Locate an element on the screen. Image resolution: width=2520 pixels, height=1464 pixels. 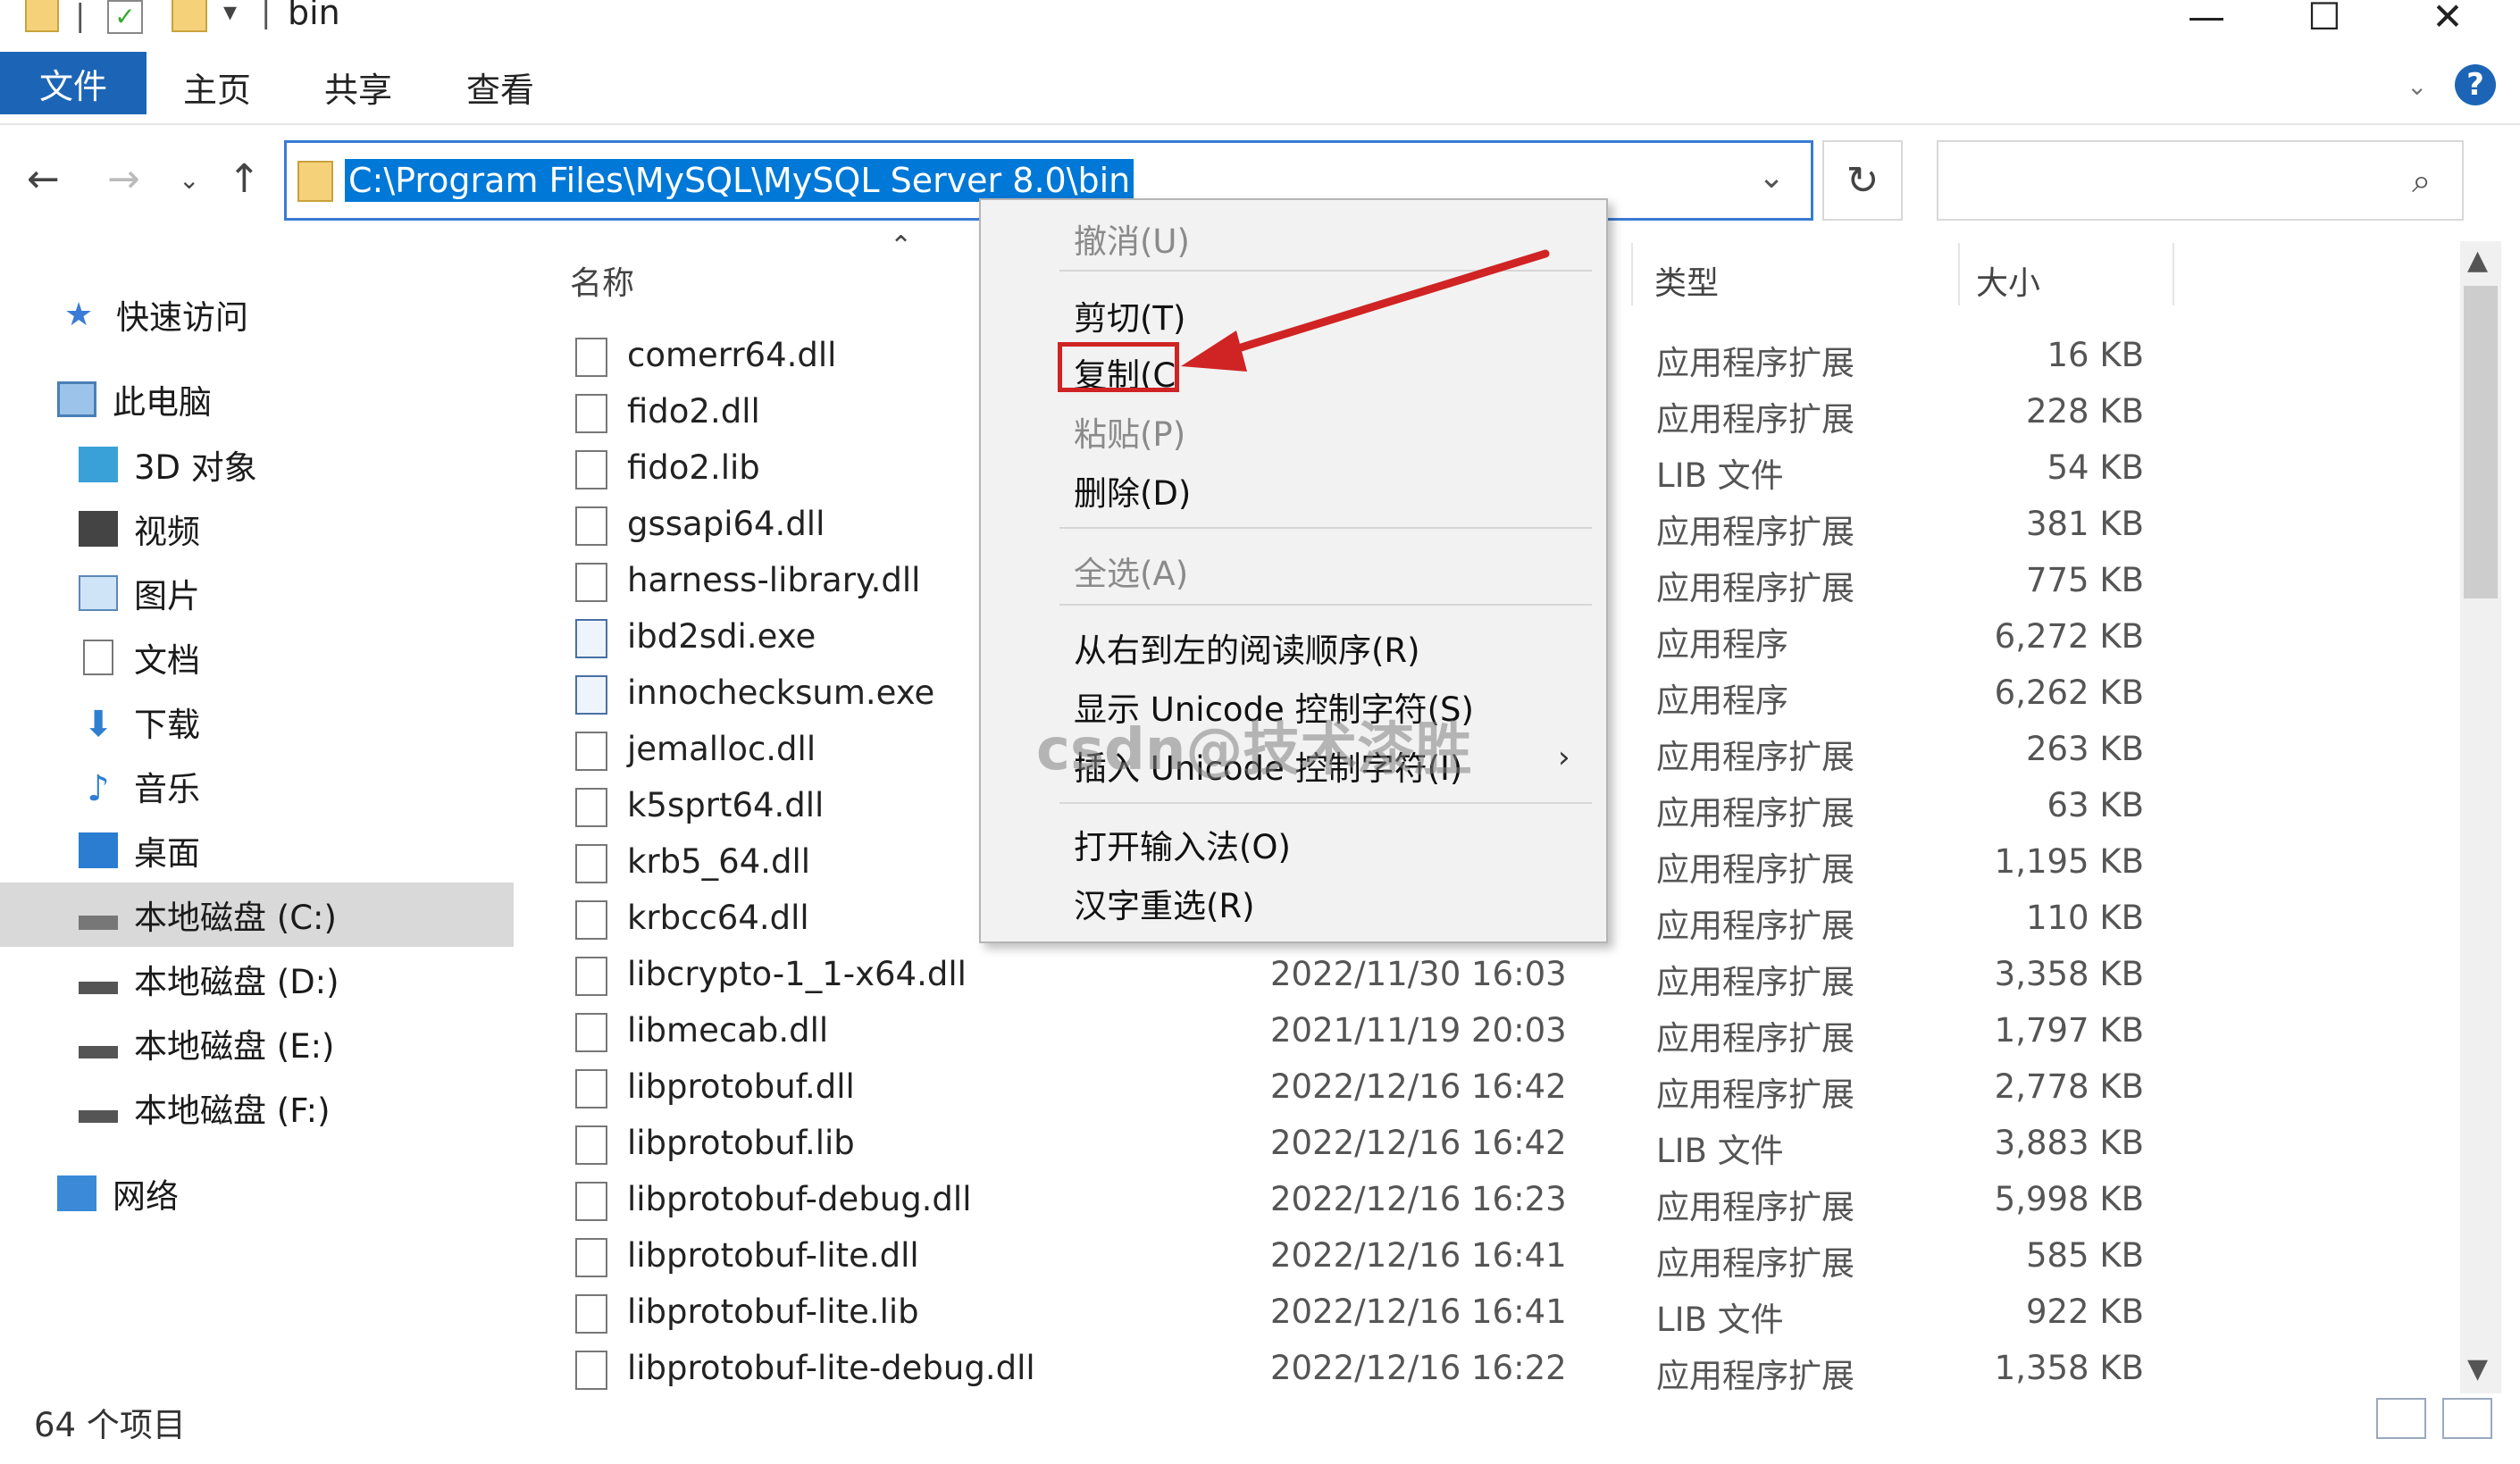
nav-label: 本地磁盘 (C:) is located at coordinates (235, 918).